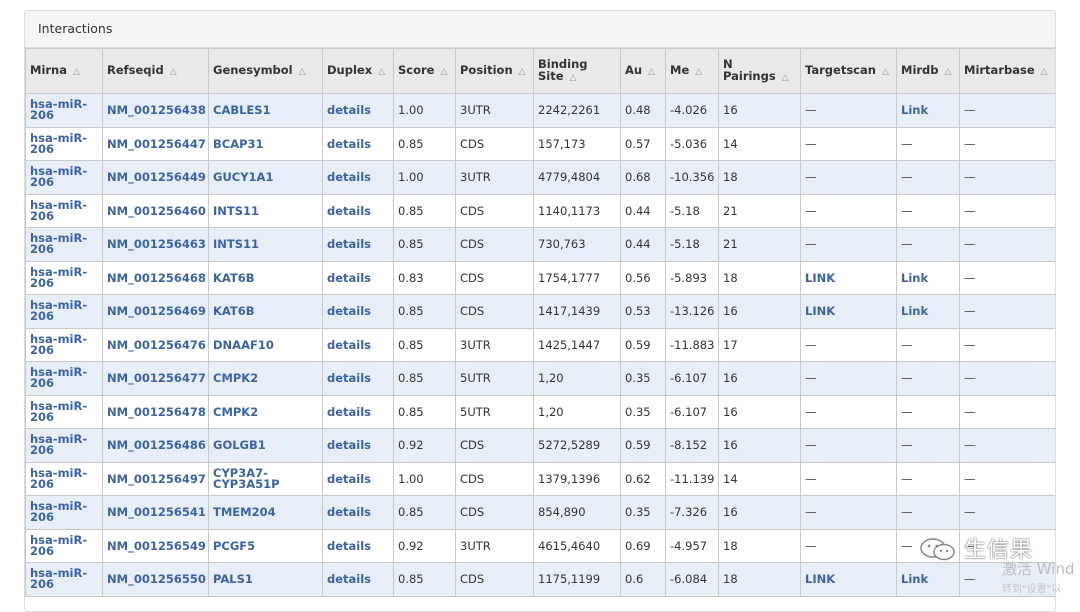 Image resolution: width=1080 pixels, height=612 pixels. What do you see at coordinates (233, 579) in the screenshot?
I see `genesymbol-link: PALS1` at bounding box center [233, 579].